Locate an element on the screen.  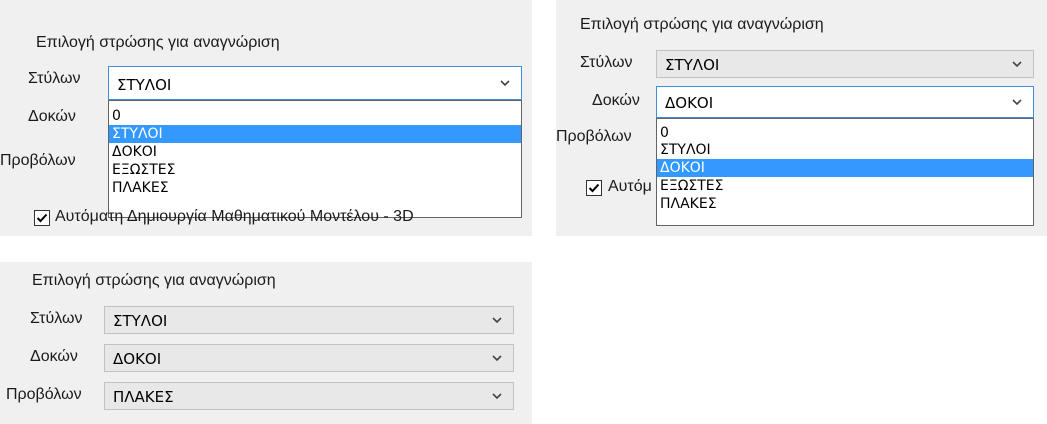
dropdown-option-selected: ΔΟΚΟΙ is located at coordinates (845, 168).